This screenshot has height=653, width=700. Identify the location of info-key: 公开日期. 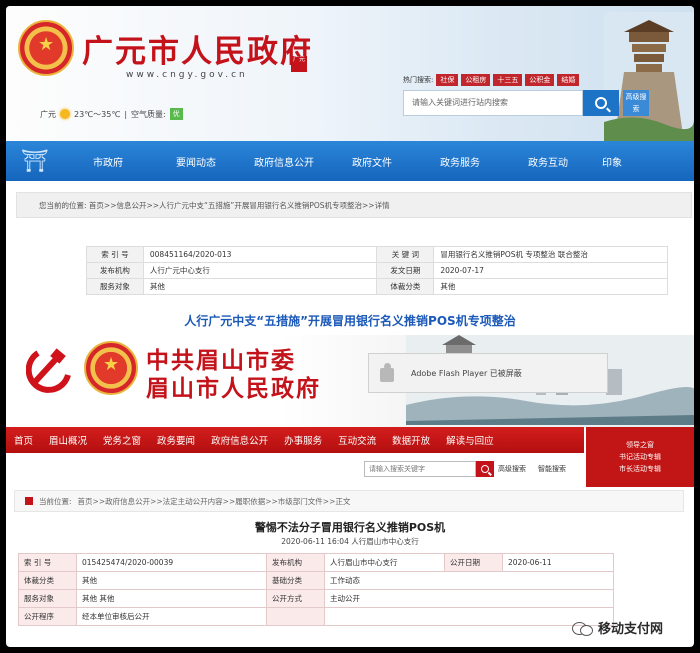
(473, 562).